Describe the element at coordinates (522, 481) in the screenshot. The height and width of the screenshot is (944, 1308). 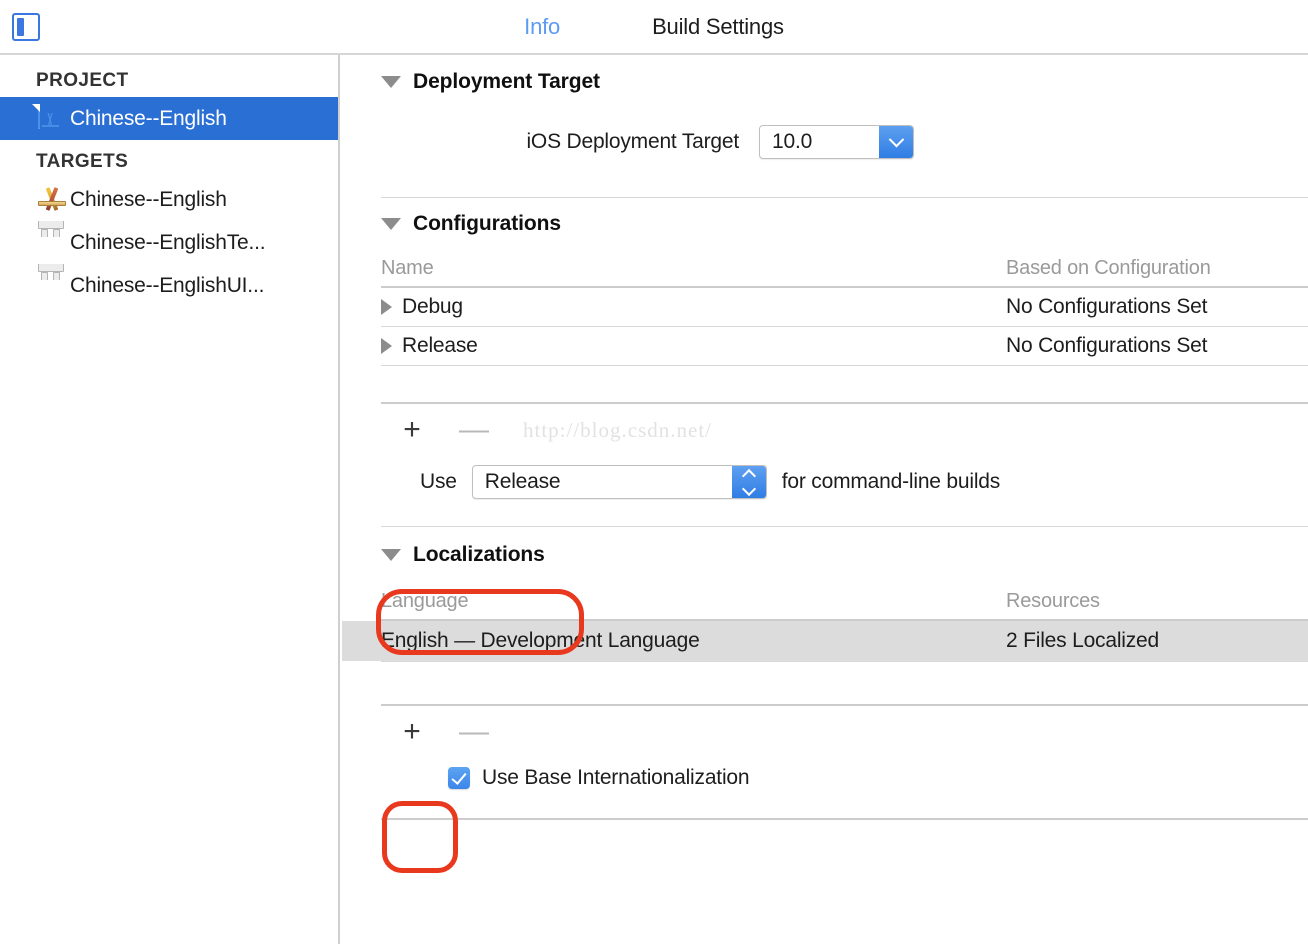
I see `command-line-configuration-value: Release` at that location.